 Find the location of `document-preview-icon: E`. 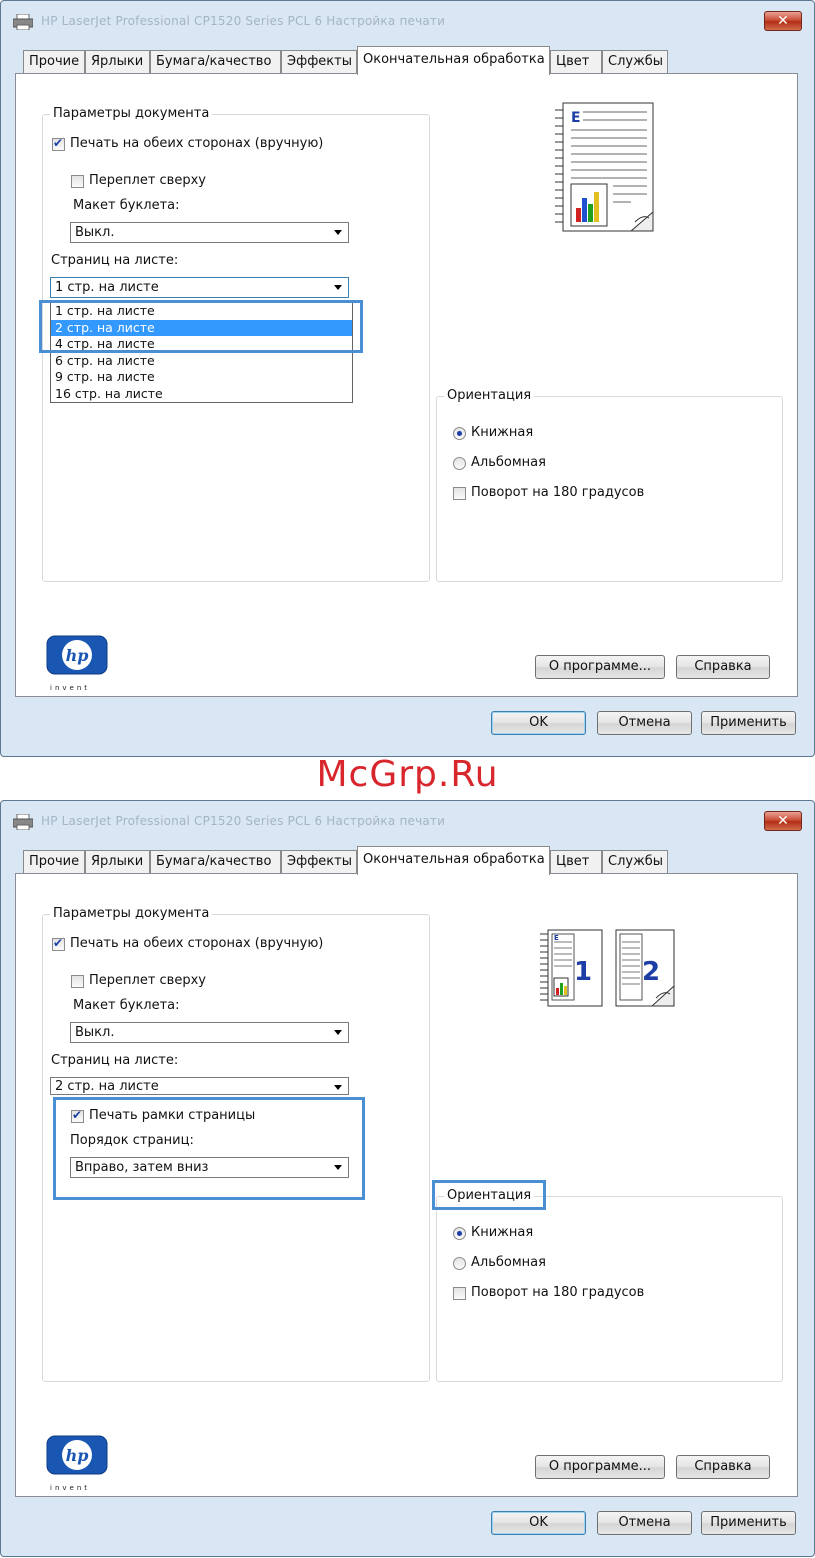

document-preview-icon: E is located at coordinates (604, 167).